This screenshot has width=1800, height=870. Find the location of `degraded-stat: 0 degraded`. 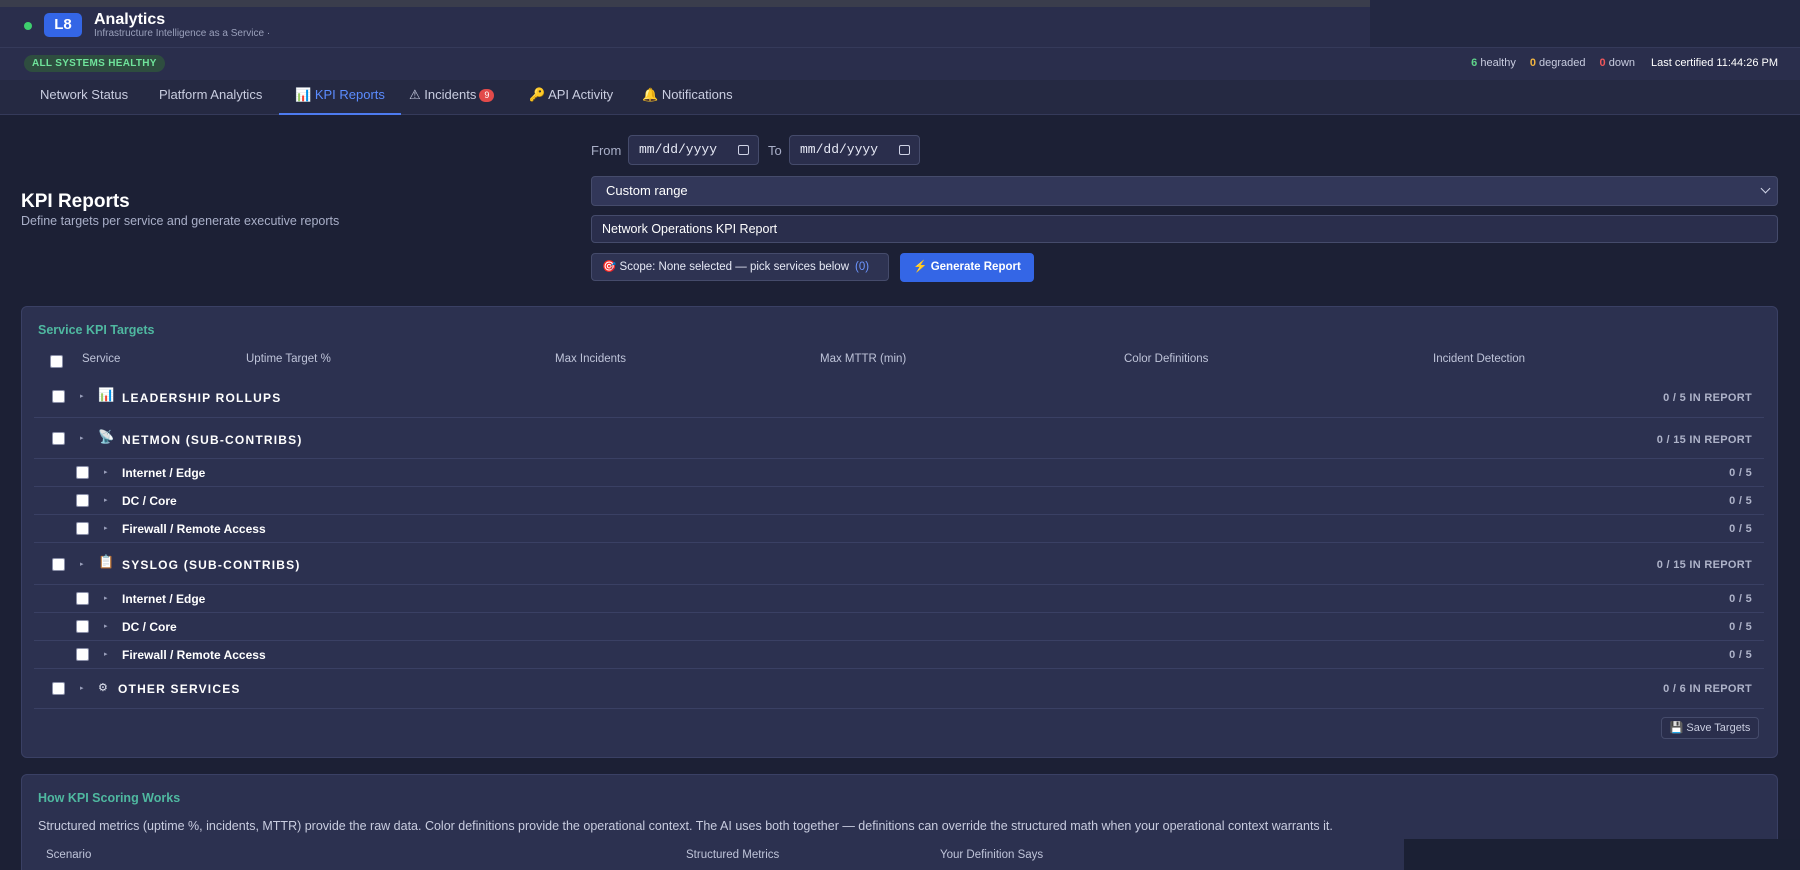

degraded-stat: 0 degraded is located at coordinates (1557, 63).